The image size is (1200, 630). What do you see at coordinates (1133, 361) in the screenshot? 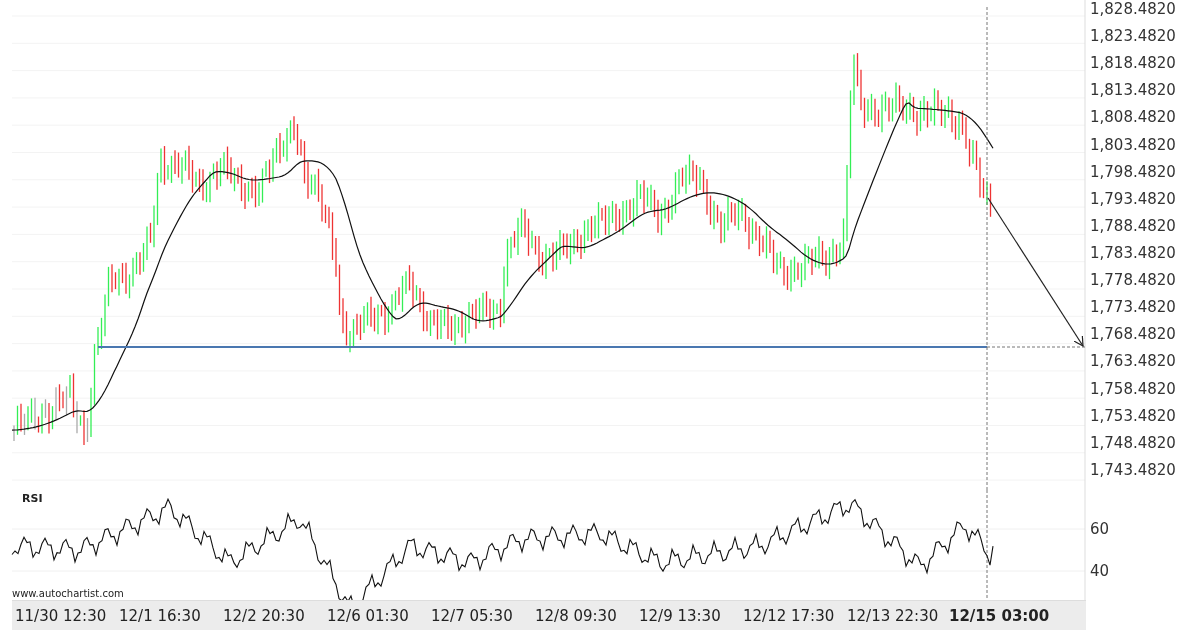
I see `price-axis-label: 1,763.4820` at bounding box center [1133, 361].